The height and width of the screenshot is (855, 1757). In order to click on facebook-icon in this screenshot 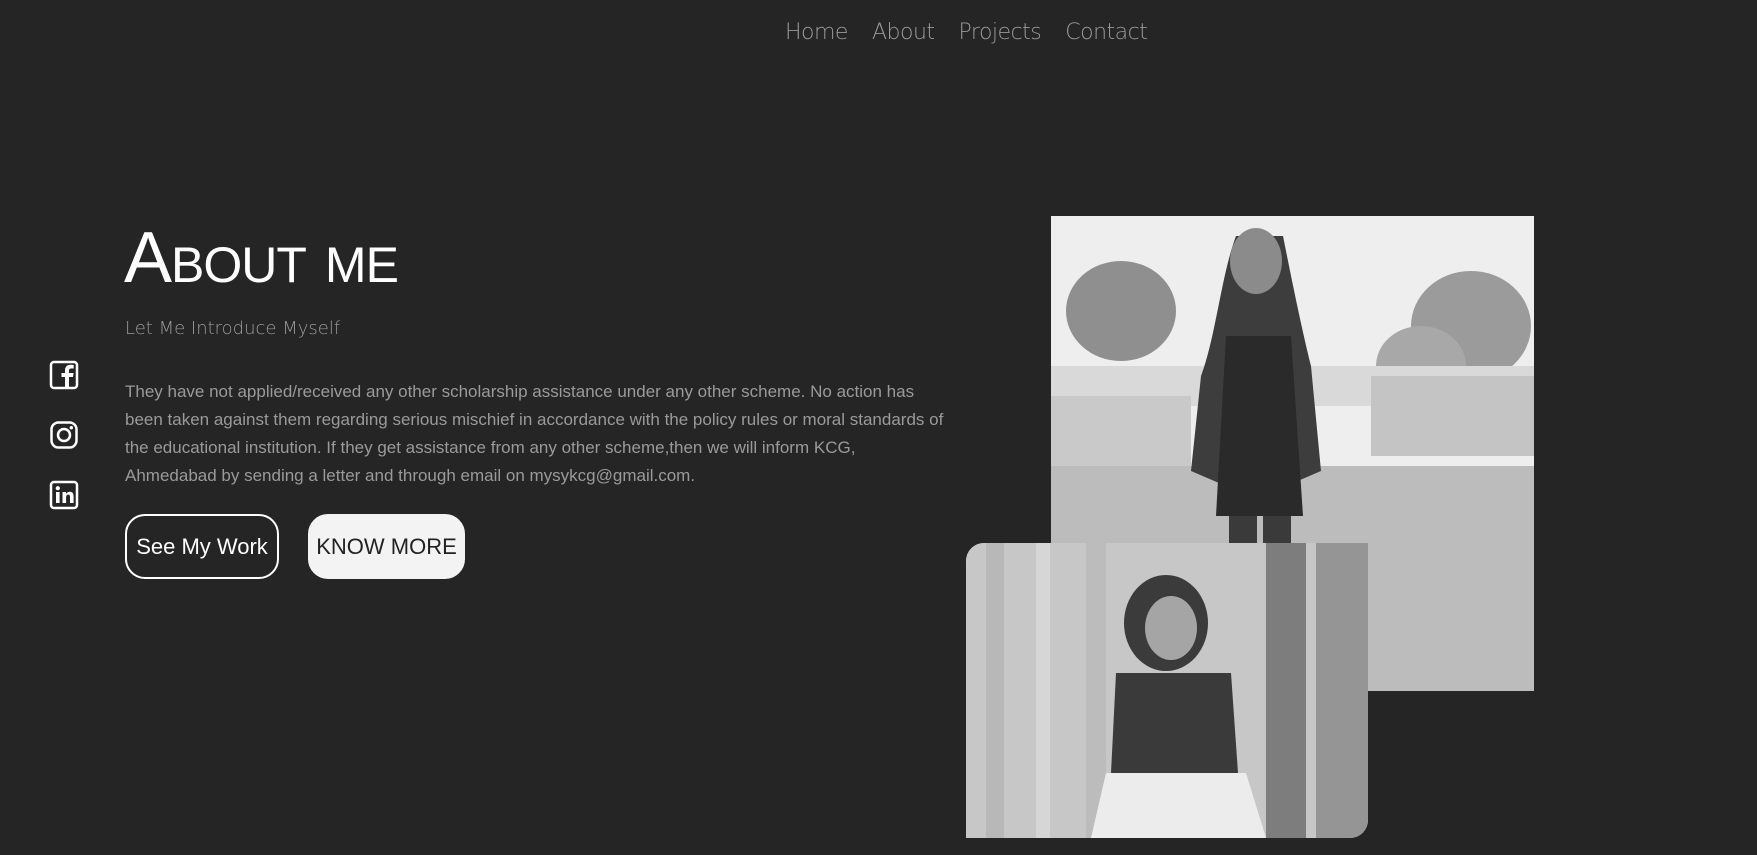, I will do `click(64, 375)`.